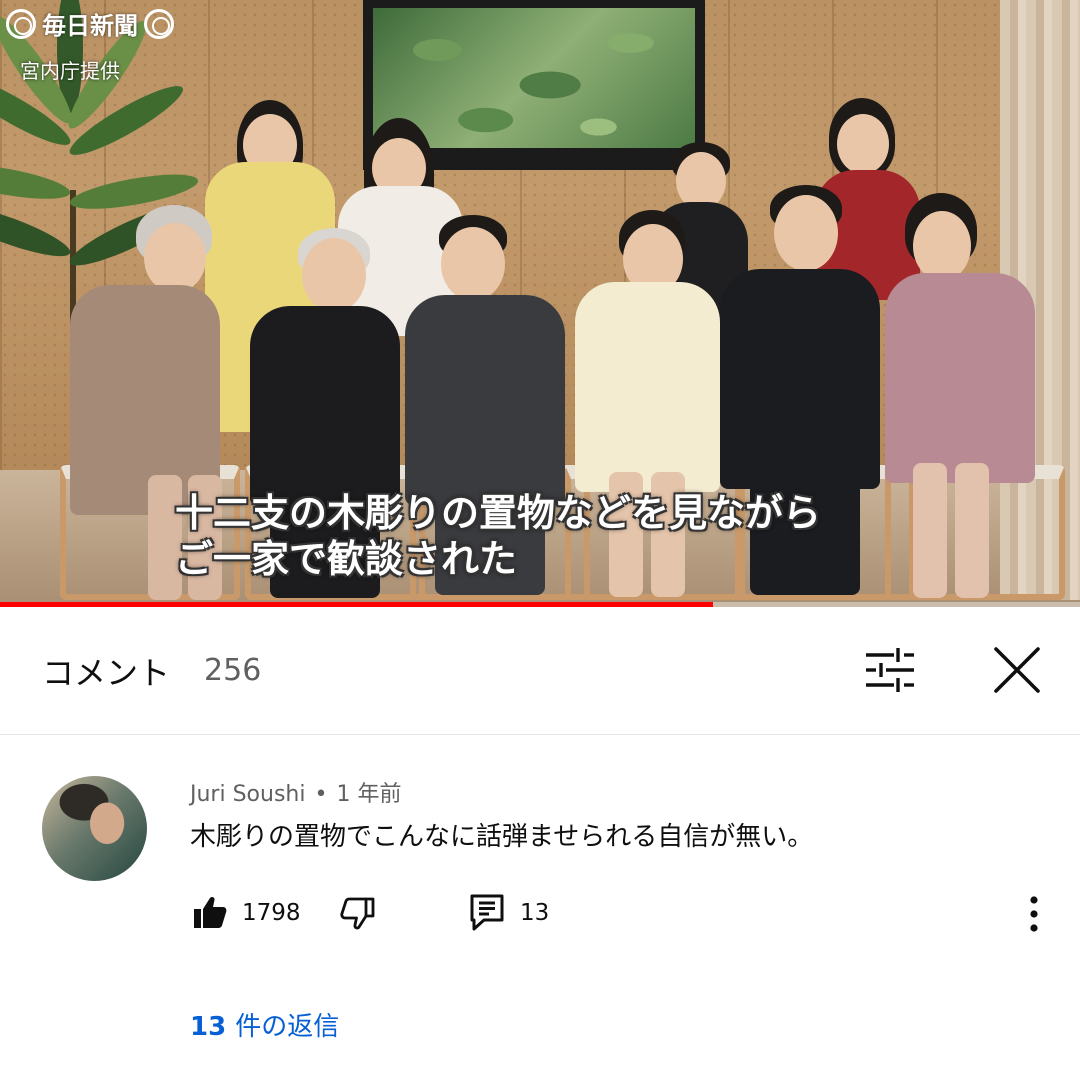  What do you see at coordinates (70, 71) in the screenshot?
I see `image-credit: 宮内庁提供` at bounding box center [70, 71].